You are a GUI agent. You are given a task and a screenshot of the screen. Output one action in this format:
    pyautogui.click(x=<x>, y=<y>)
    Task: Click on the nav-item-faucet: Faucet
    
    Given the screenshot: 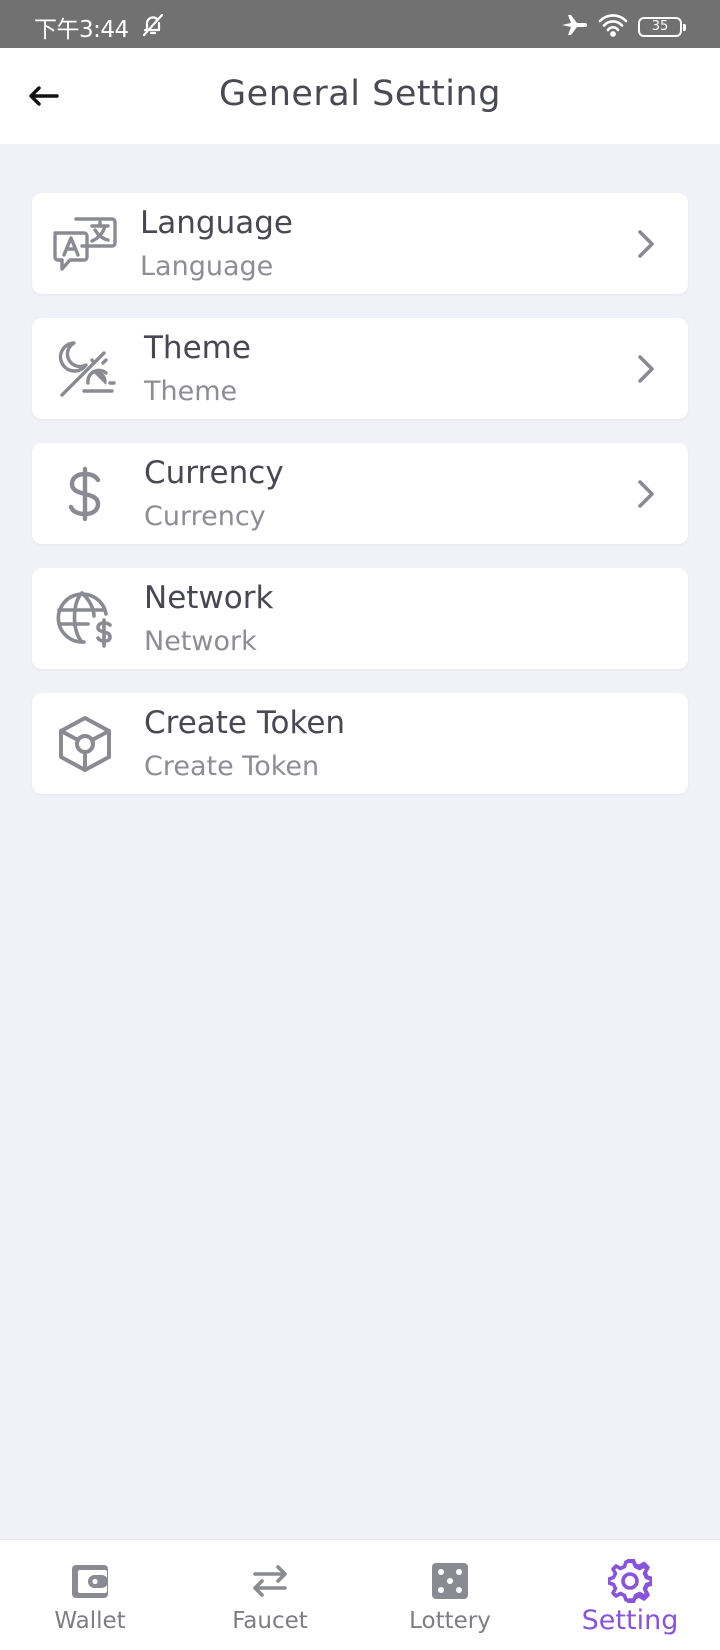 What is the action you would take?
    pyautogui.click(x=270, y=1595)
    